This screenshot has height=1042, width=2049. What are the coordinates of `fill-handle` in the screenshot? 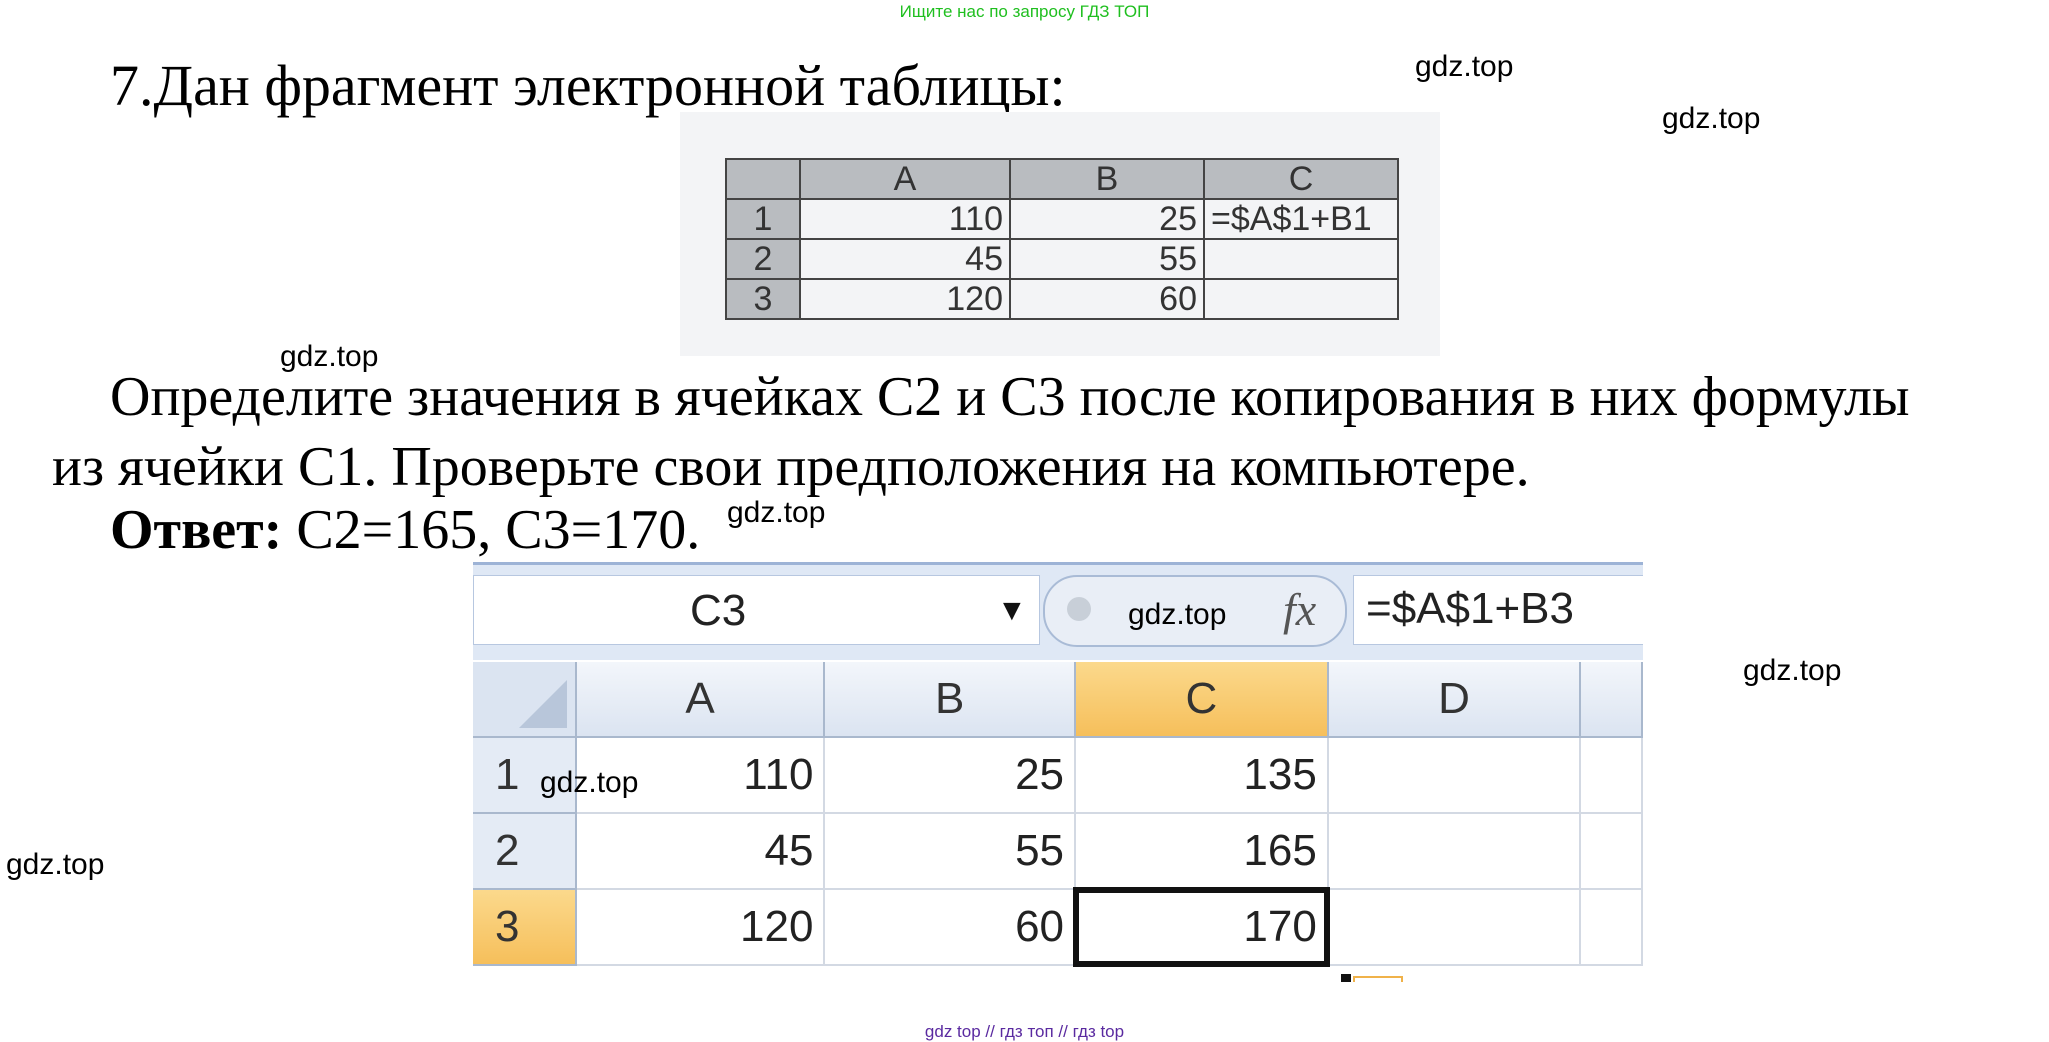 It's located at (1346, 978).